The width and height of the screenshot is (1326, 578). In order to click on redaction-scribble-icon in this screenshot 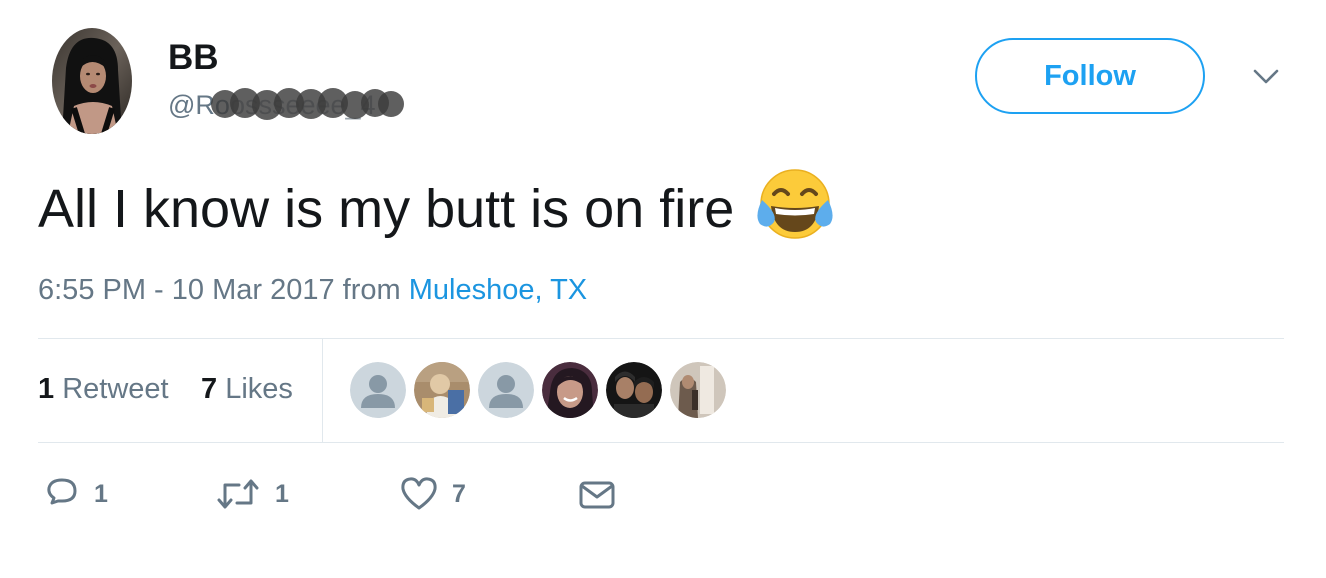, I will do `click(307, 104)`.